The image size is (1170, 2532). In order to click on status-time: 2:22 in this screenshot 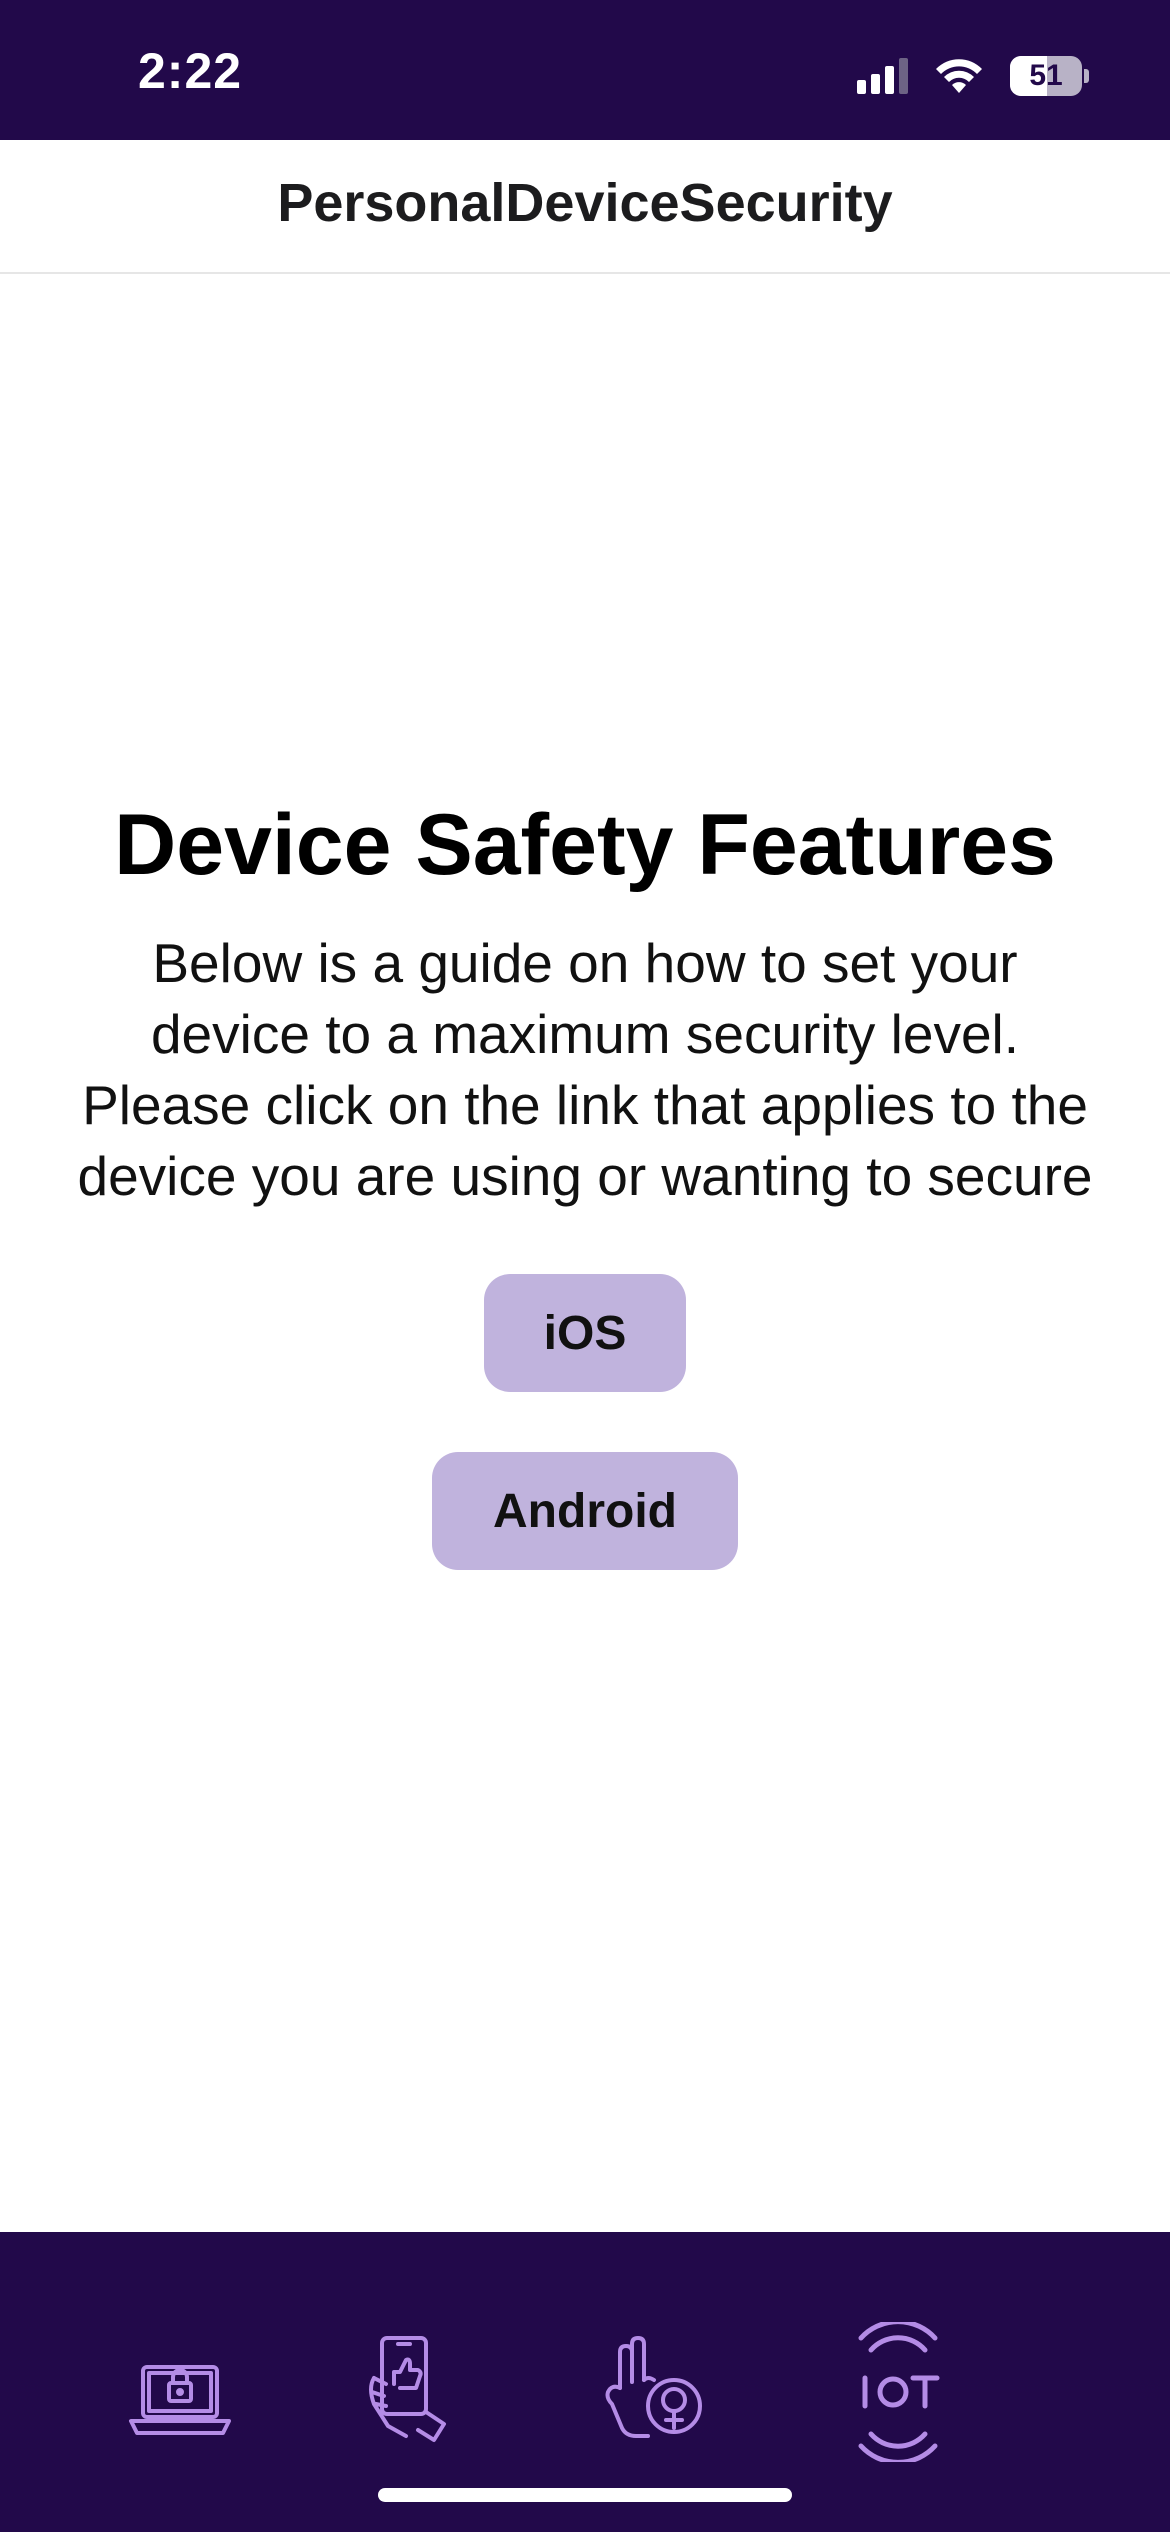, I will do `click(190, 71)`.